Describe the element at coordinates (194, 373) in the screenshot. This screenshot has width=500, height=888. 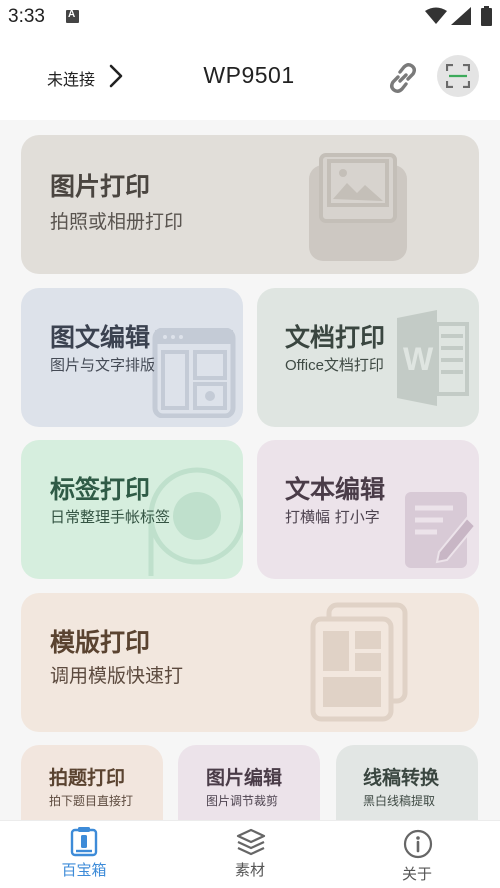
I see `layout-icon` at that location.